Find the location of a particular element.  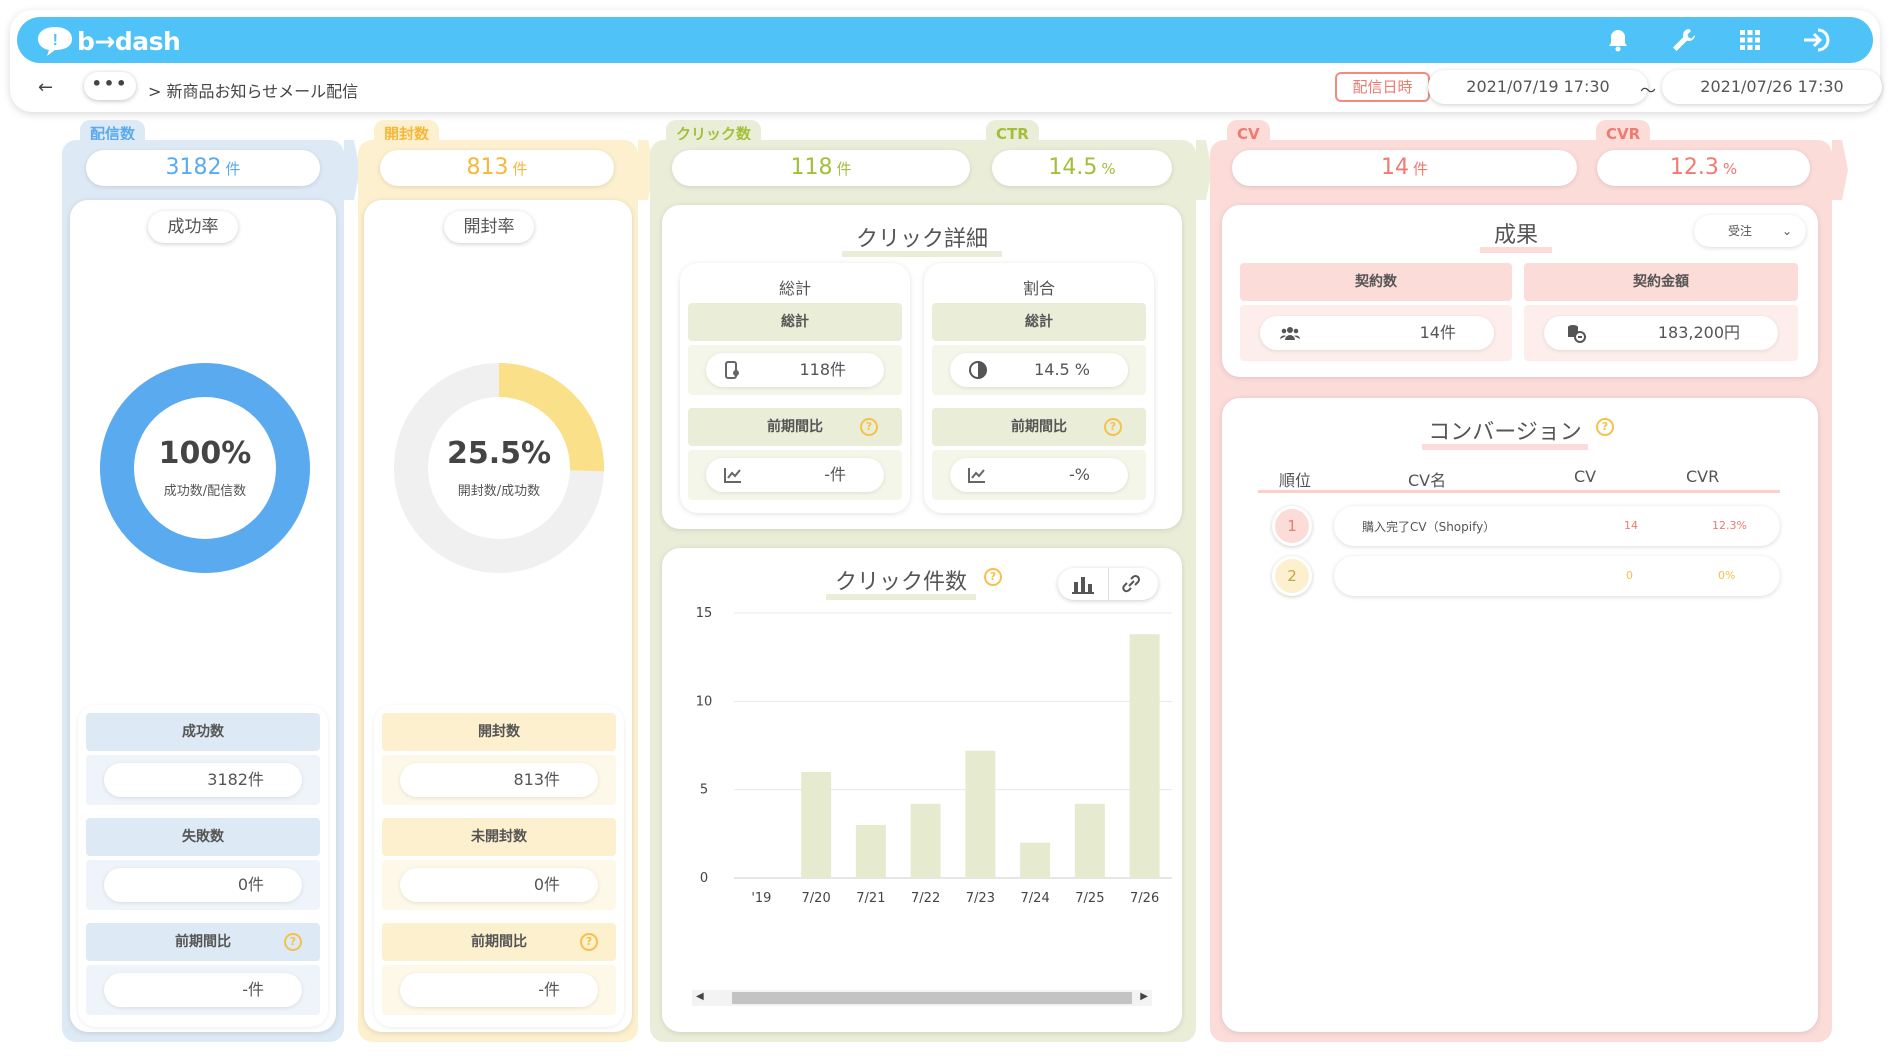

grid-icon is located at coordinates (1750, 40).